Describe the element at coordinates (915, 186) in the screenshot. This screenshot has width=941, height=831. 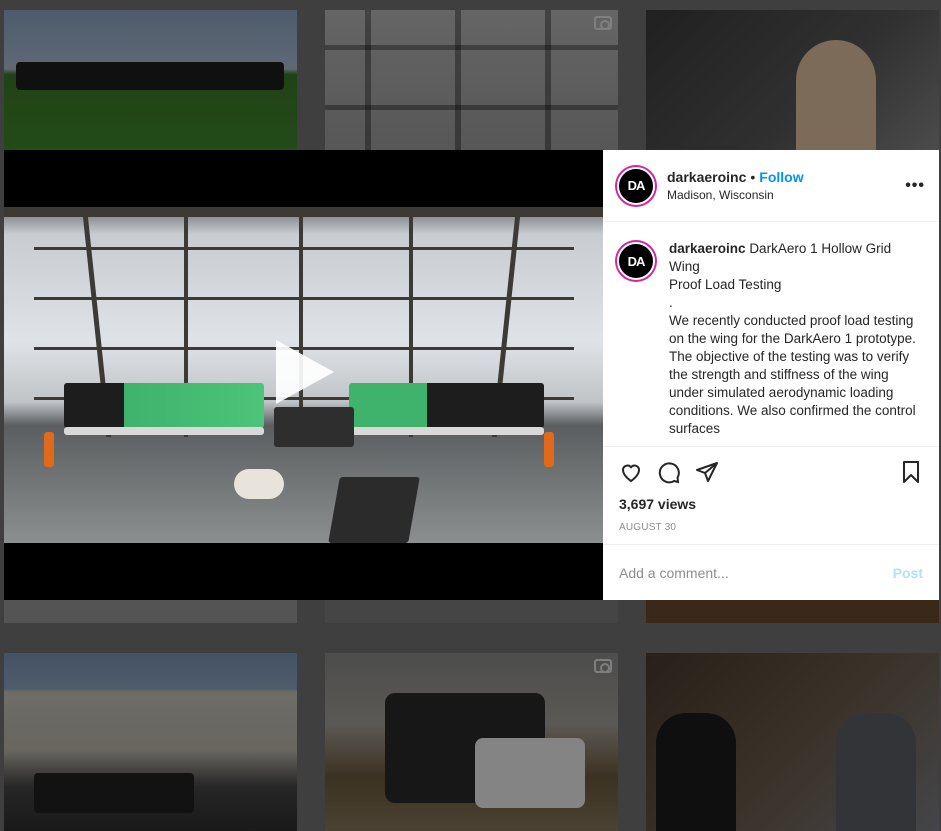
I see `more-options-icon: •••` at that location.